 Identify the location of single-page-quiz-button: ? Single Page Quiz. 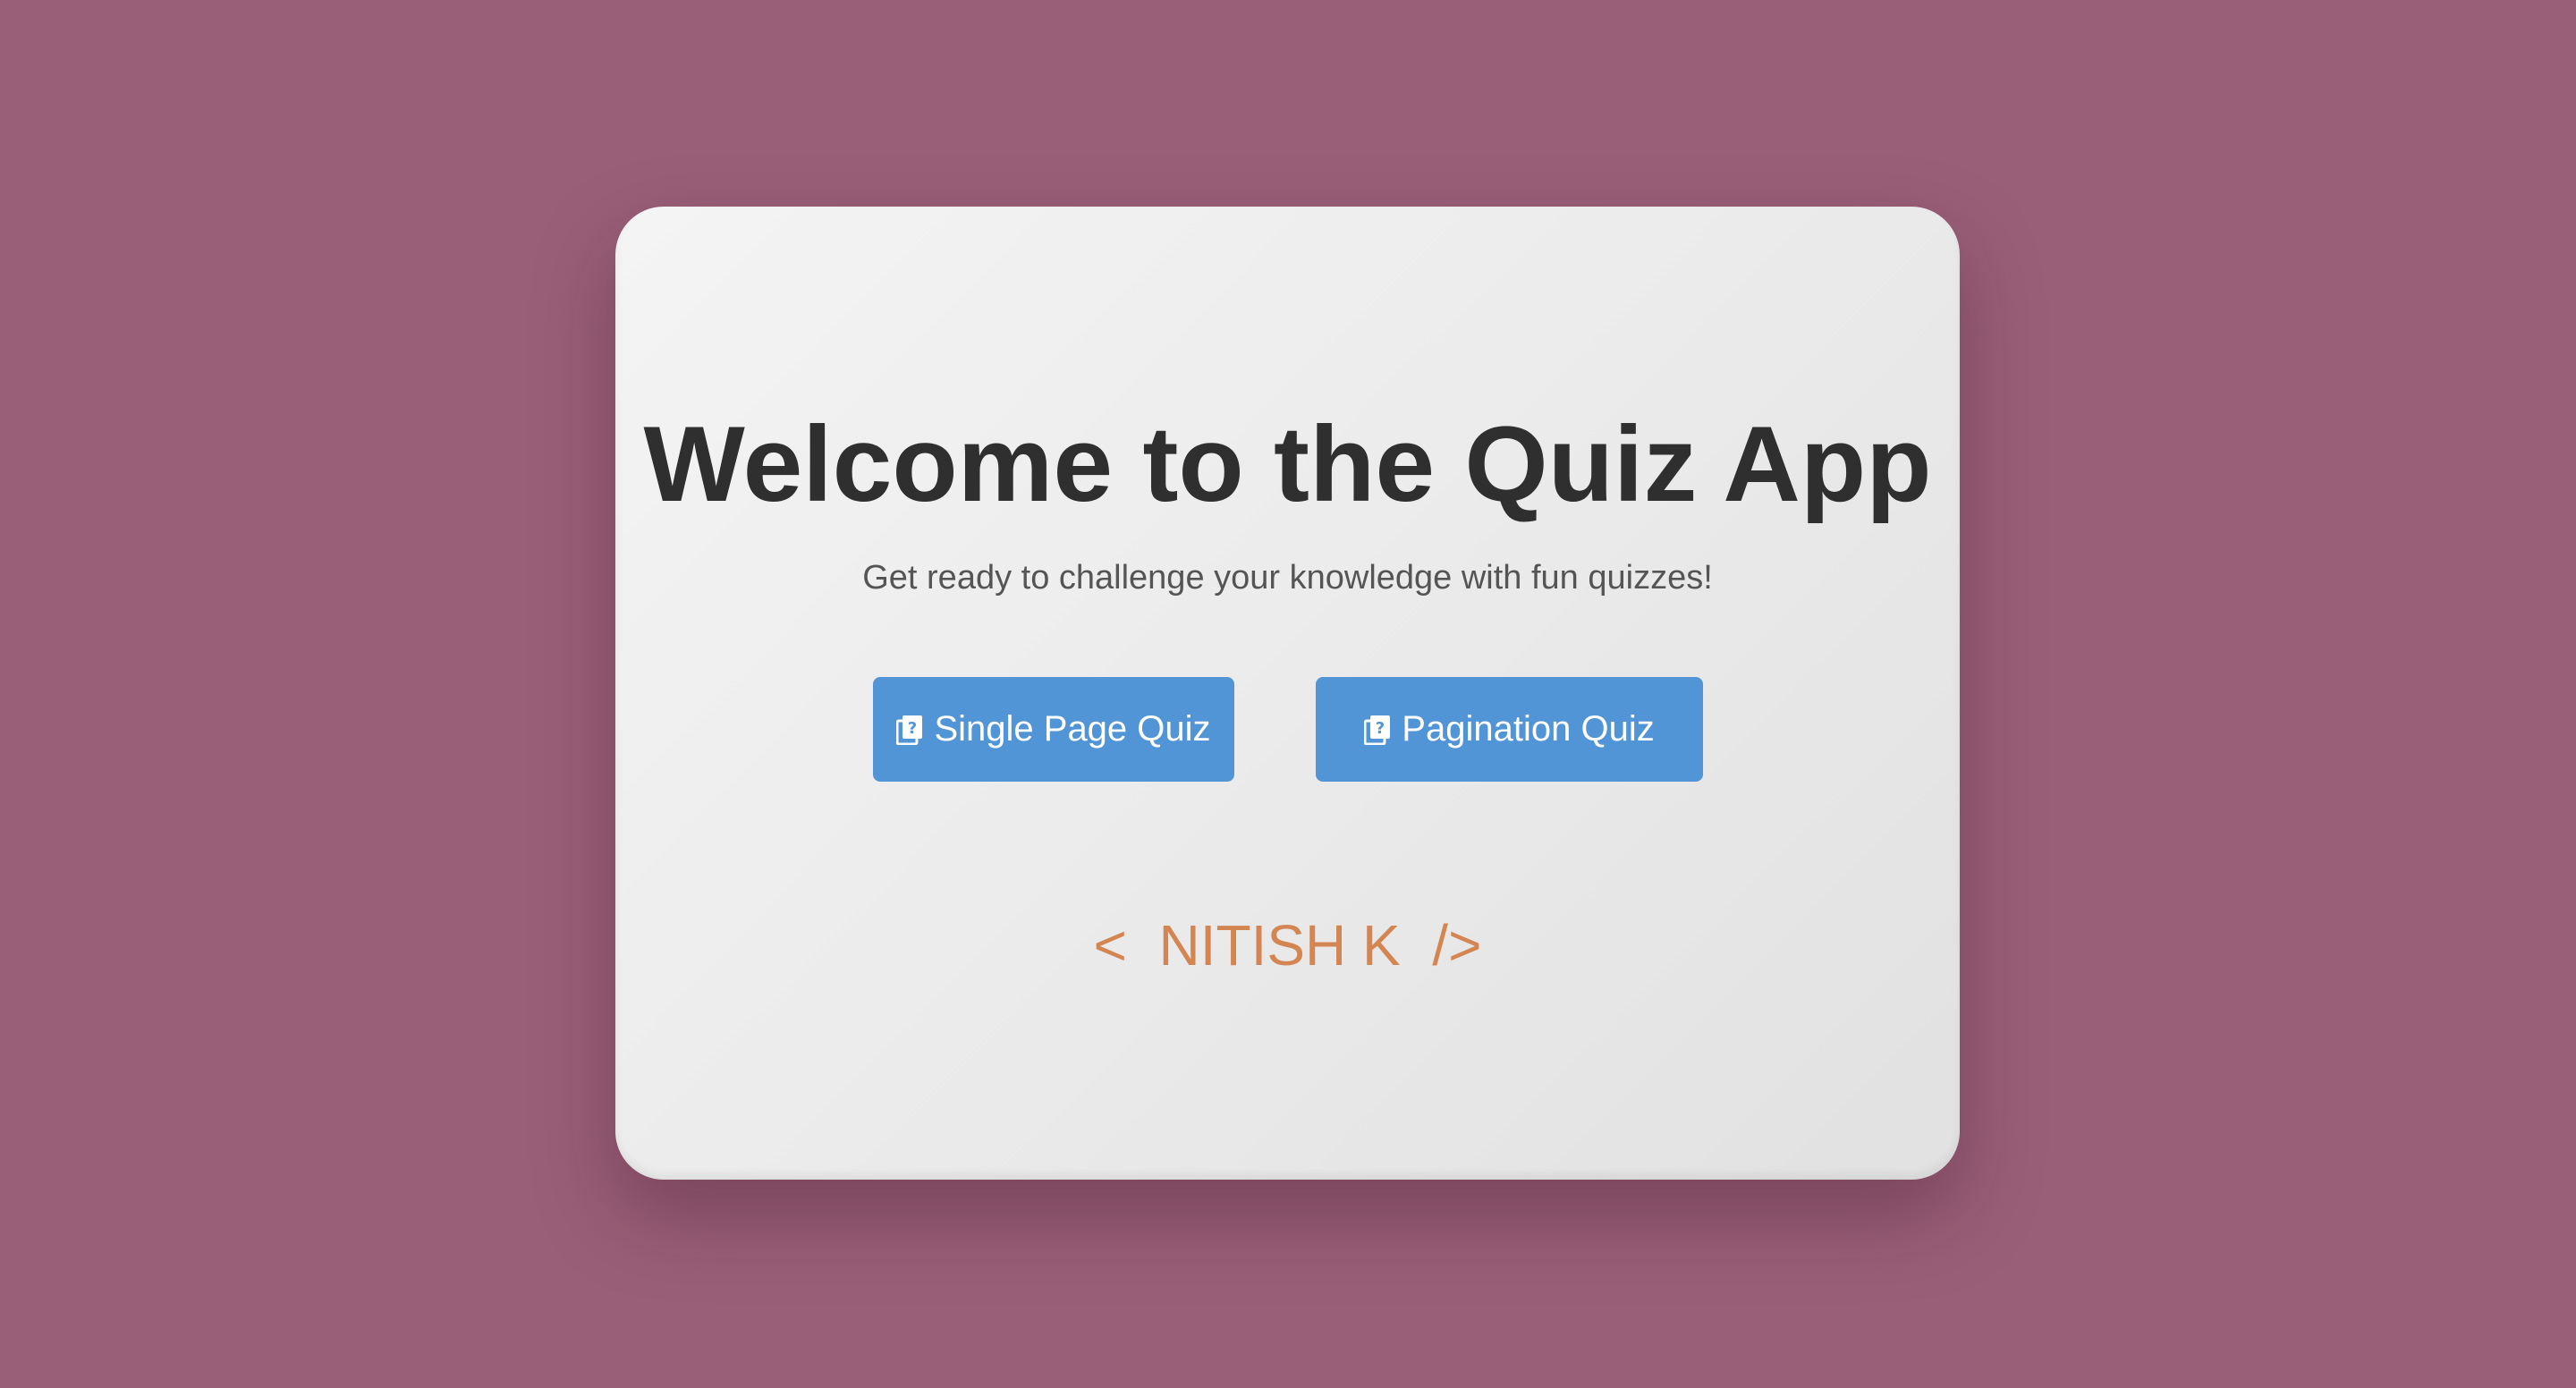
(1053, 730).